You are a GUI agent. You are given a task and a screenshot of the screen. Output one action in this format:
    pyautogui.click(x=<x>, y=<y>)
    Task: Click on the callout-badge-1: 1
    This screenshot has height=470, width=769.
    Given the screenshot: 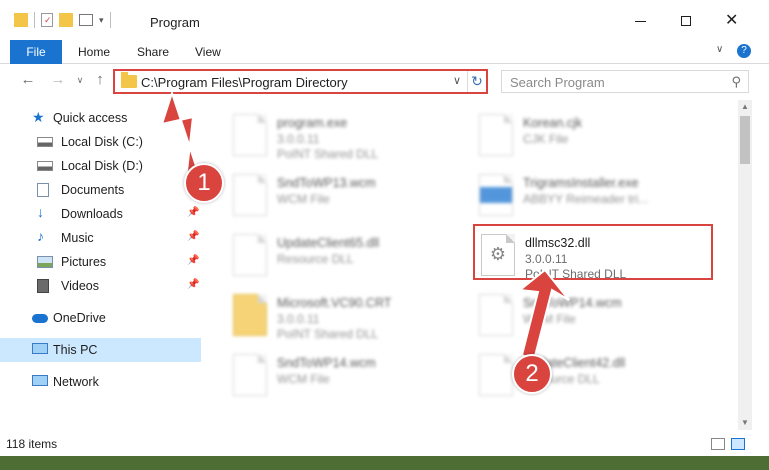 What is the action you would take?
    pyautogui.click(x=204, y=183)
    